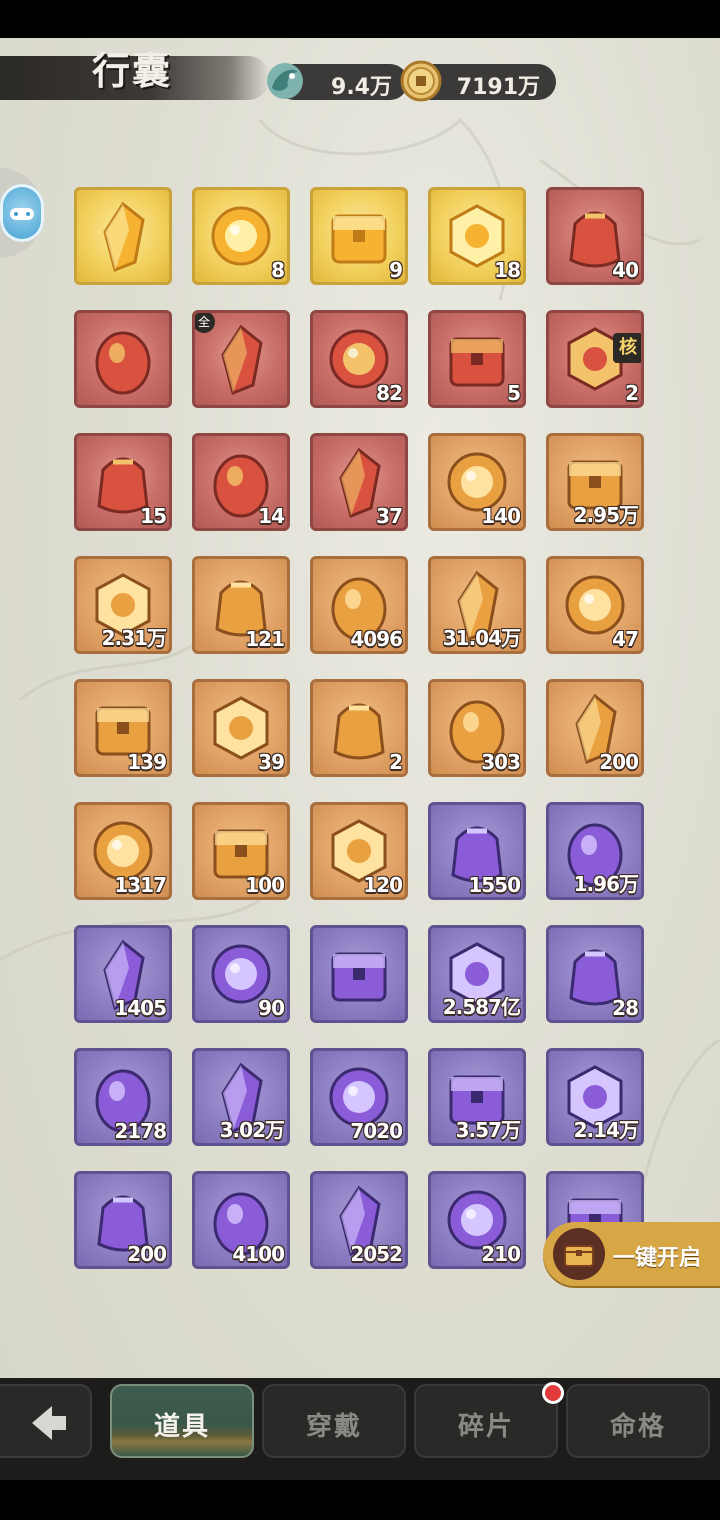  What do you see at coordinates (481, 638) in the screenshot?
I see `item-count: 31.04万` at bounding box center [481, 638].